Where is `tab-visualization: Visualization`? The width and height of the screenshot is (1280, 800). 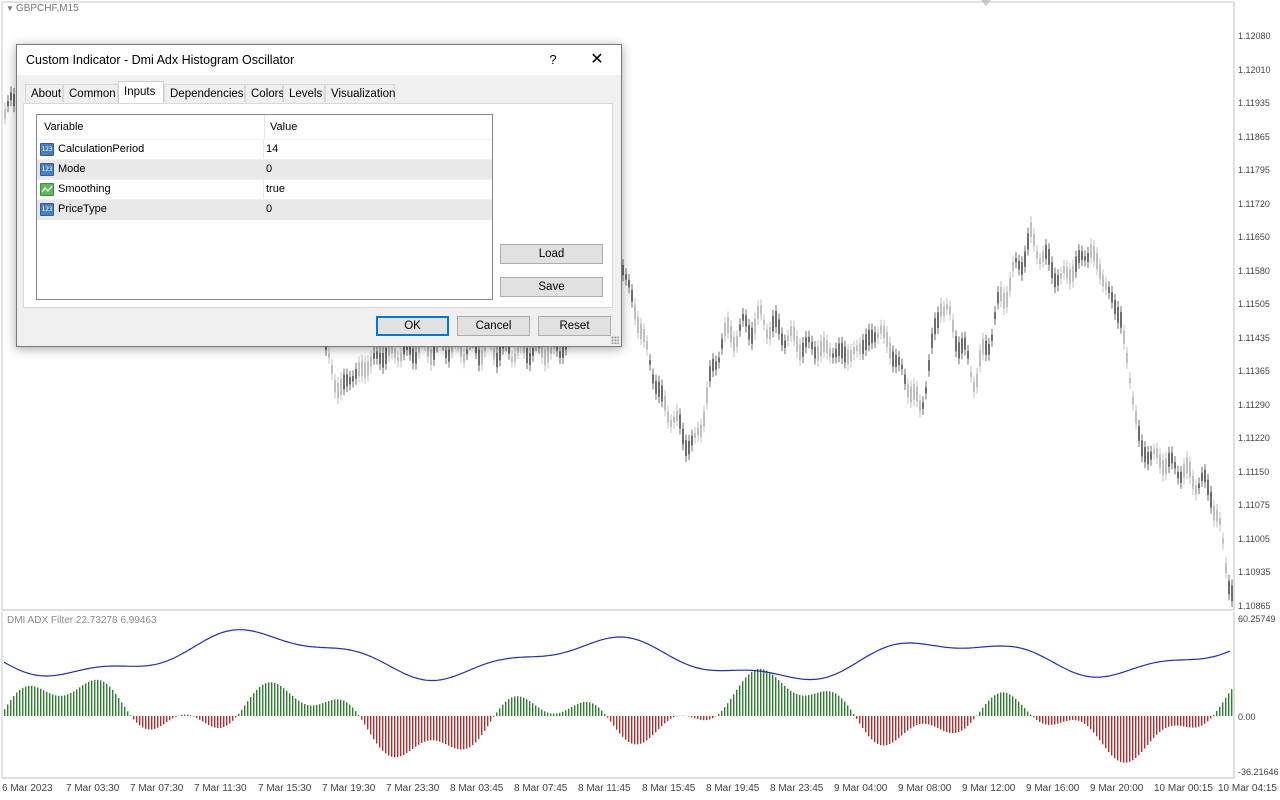 tab-visualization: Visualization is located at coordinates (360, 93).